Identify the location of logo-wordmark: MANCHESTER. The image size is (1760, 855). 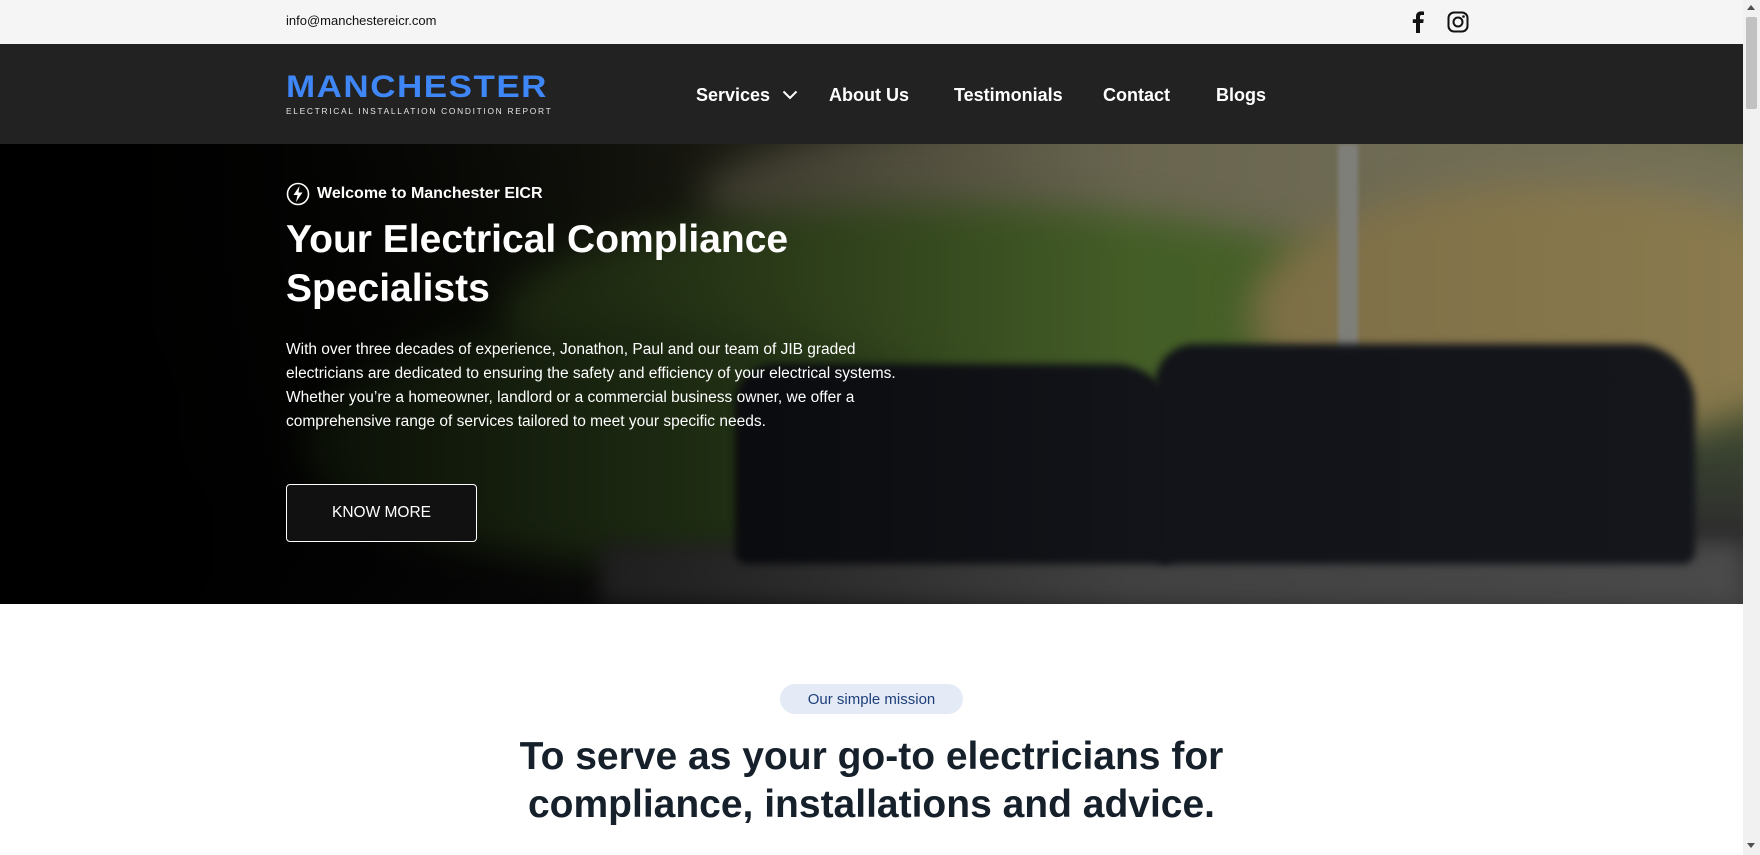
(417, 87).